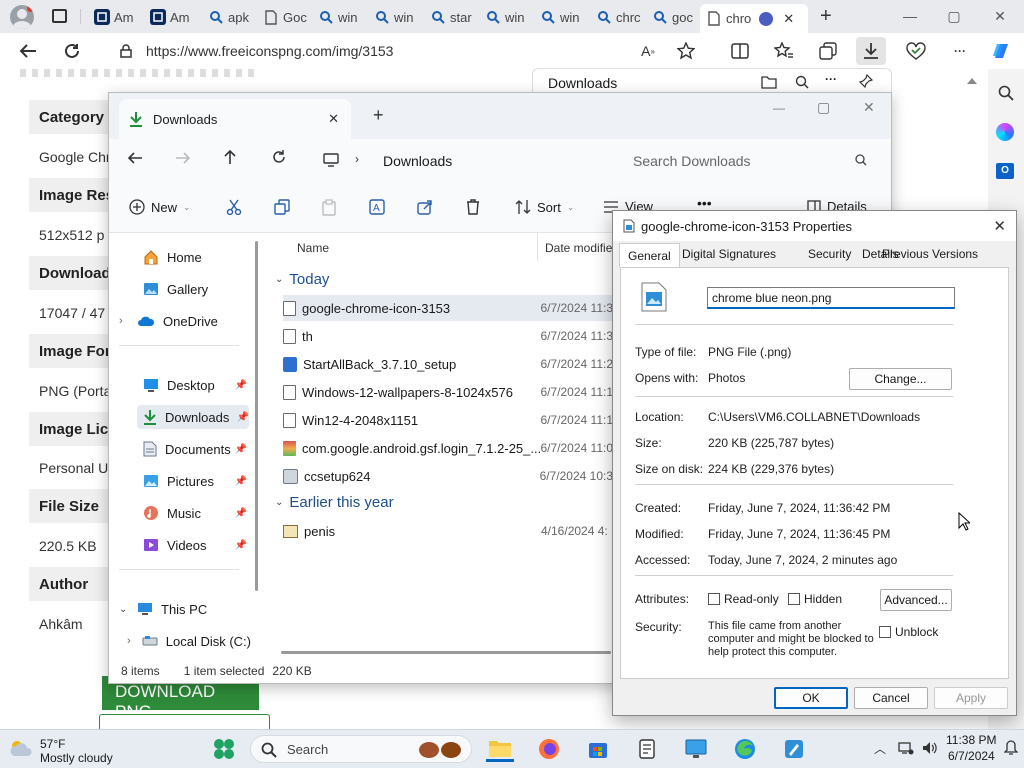 The image size is (1024, 768). Describe the element at coordinates (676, 17) in the screenshot. I see `browser-tab: goc` at that location.